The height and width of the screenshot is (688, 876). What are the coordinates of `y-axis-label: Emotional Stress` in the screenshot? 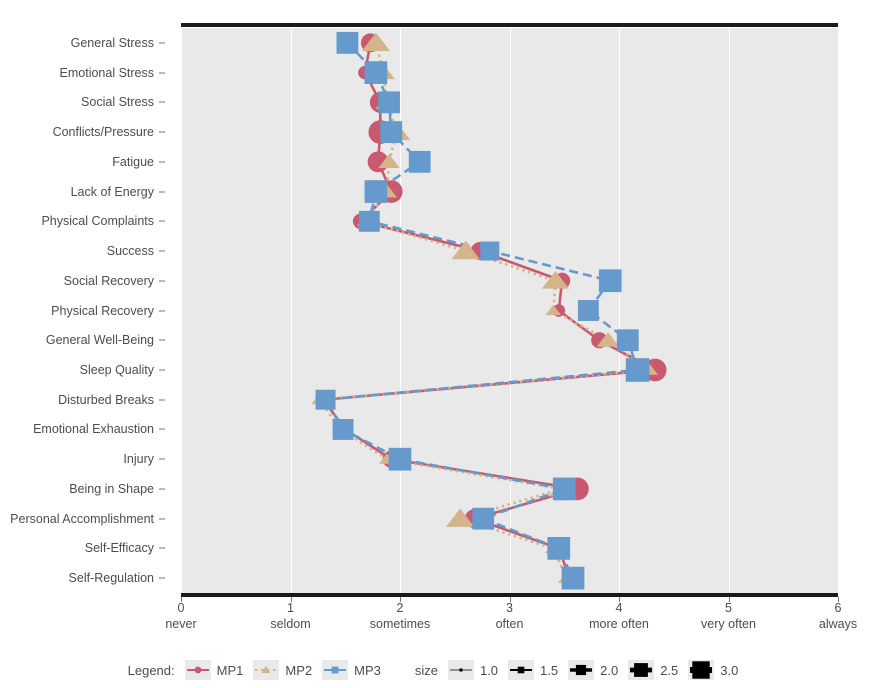 It's located at (106, 72).